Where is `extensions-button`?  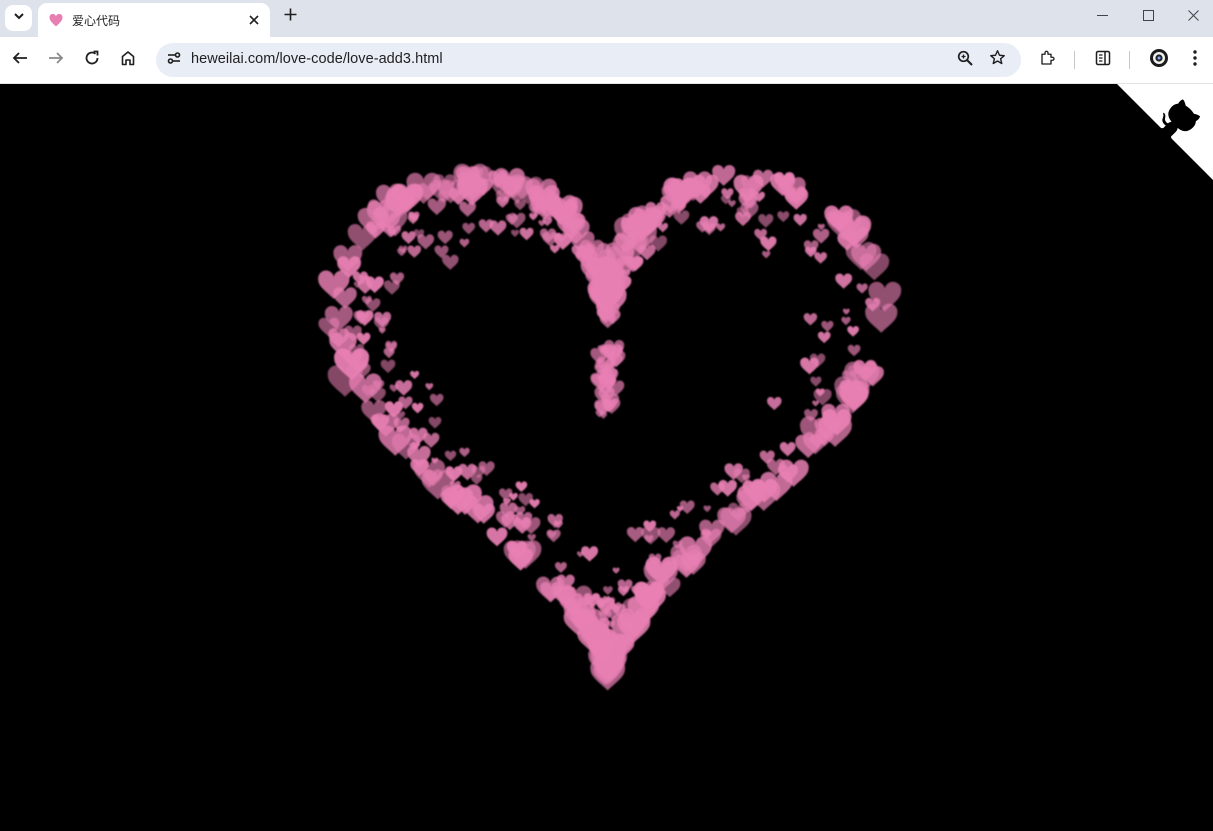
extensions-button is located at coordinates (1048, 60).